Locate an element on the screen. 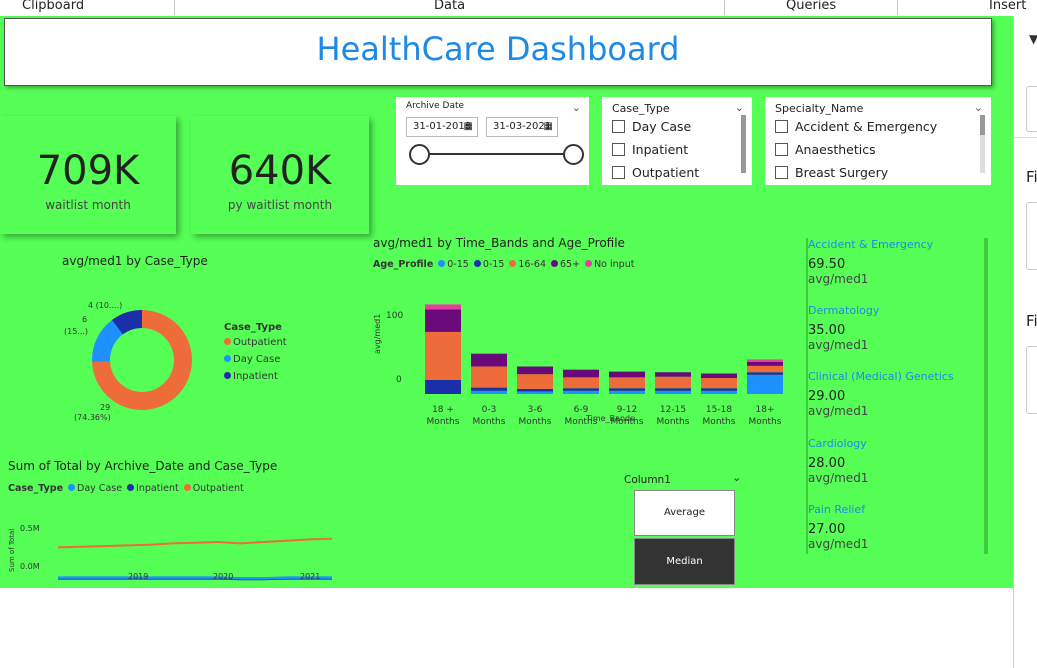 The height and width of the screenshot is (668, 1037). end-date-input: 31-03-2021 ▦ is located at coordinates (522, 127).